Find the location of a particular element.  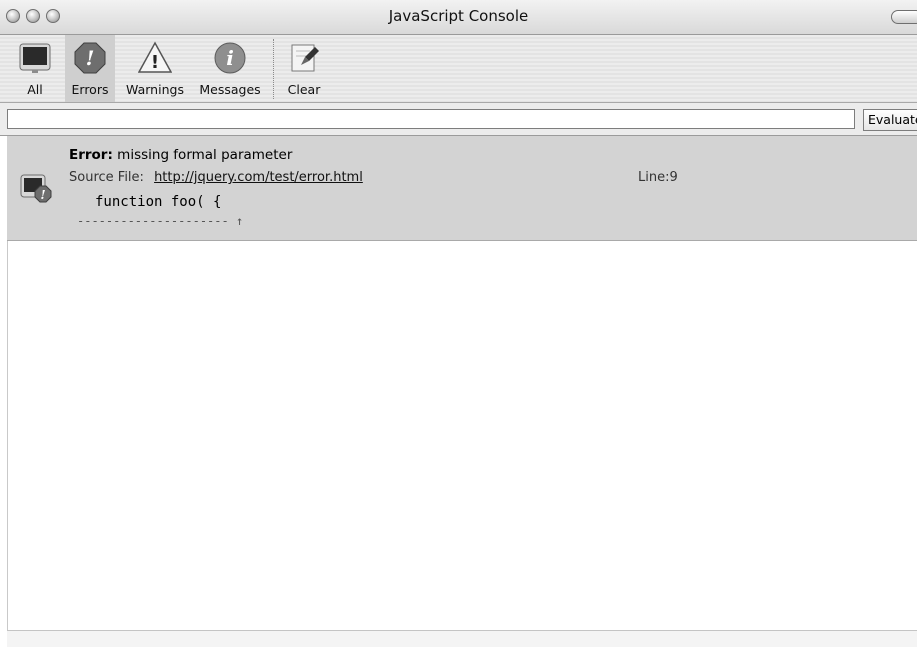

info-icon: i is located at coordinates (230, 58).